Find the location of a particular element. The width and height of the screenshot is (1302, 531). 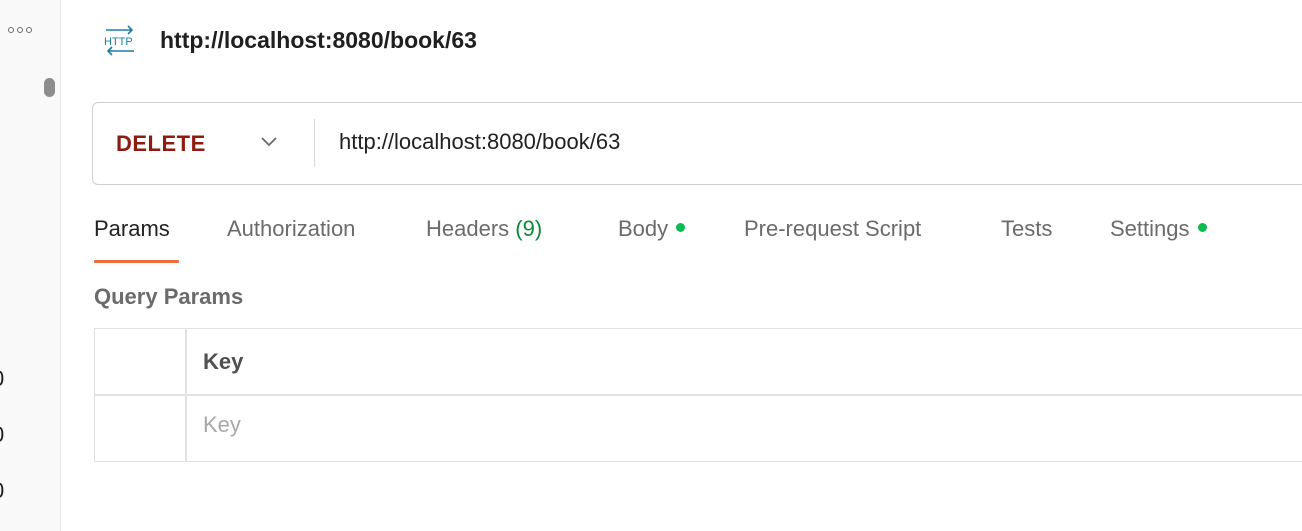

tab-label: Body is located at coordinates (643, 228).